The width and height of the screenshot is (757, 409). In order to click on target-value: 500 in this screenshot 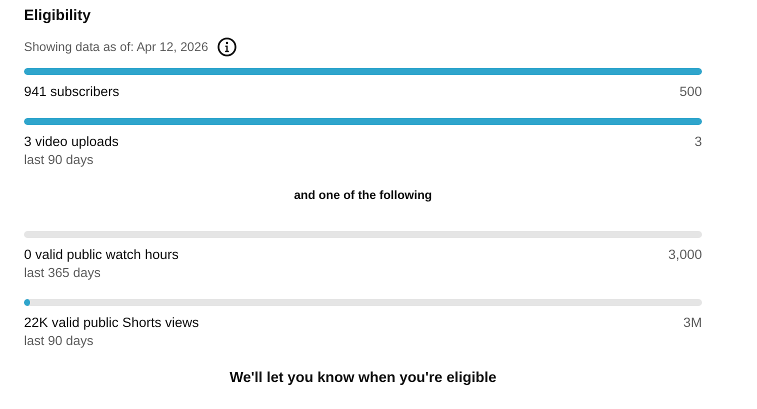, I will do `click(690, 92)`.